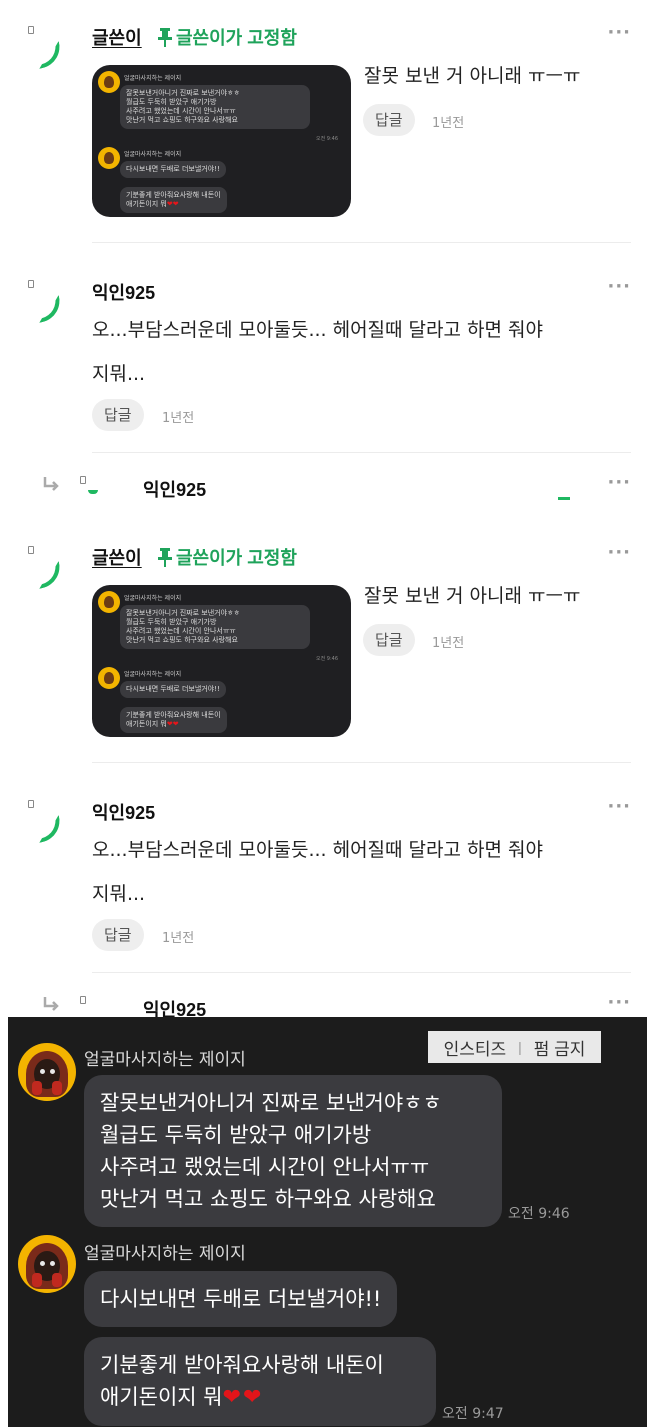  Describe the element at coordinates (161, 1397) in the screenshot. I see `message-text: 애기돈이지 뭐` at that location.